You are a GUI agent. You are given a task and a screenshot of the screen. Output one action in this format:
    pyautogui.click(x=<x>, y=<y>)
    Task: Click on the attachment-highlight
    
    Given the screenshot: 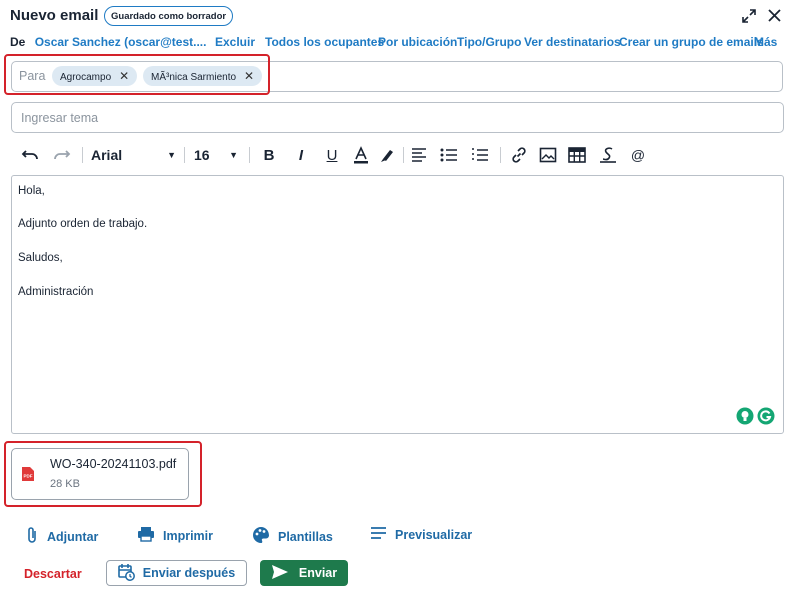 What is the action you would take?
    pyautogui.click(x=103, y=474)
    